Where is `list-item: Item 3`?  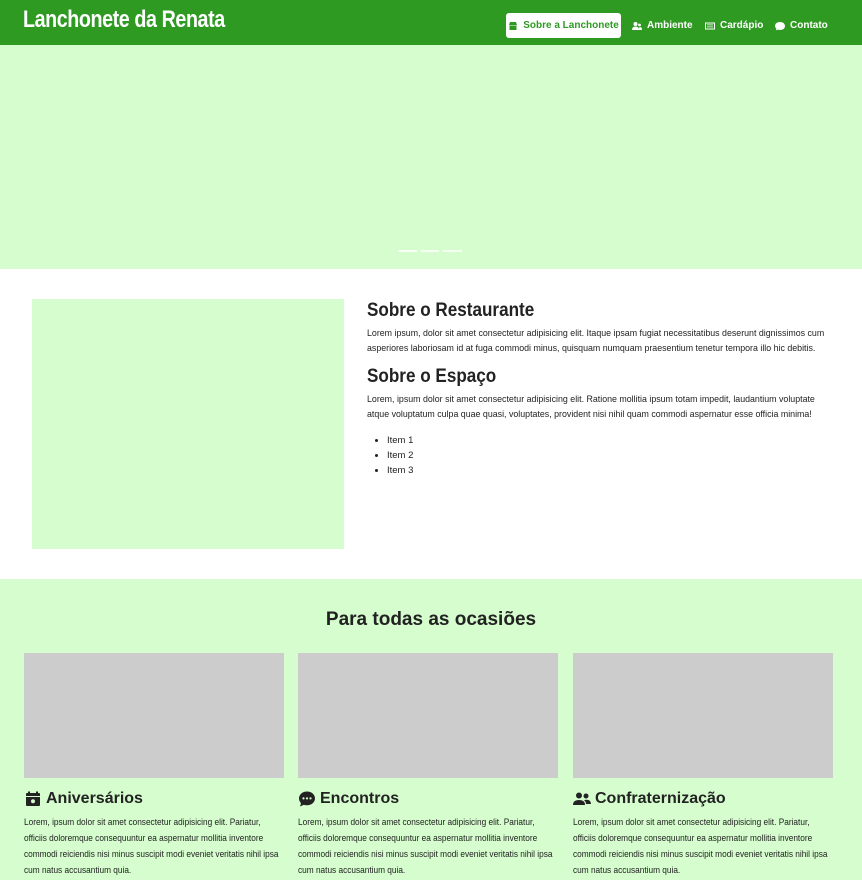
list-item: Item 3 is located at coordinates (612, 470).